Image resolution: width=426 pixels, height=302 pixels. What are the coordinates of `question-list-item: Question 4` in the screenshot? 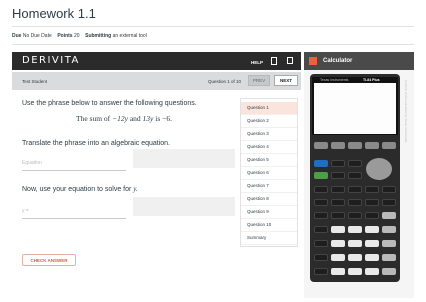 It's located at (269, 147).